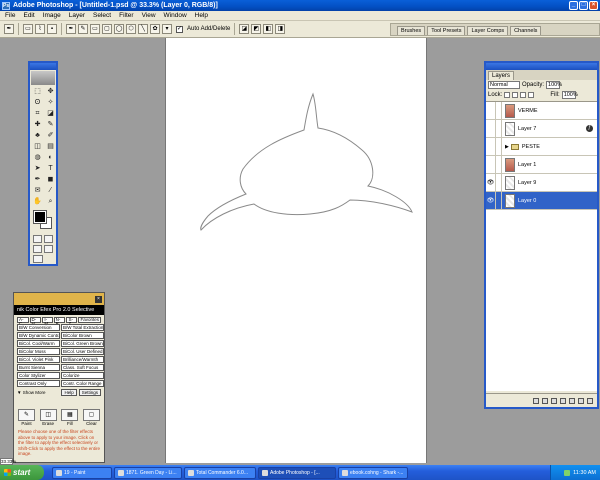 This screenshot has width=600, height=480. What do you see at coordinates (69, 392) in the screenshot?
I see `nik-help-button: Help` at bounding box center [69, 392].